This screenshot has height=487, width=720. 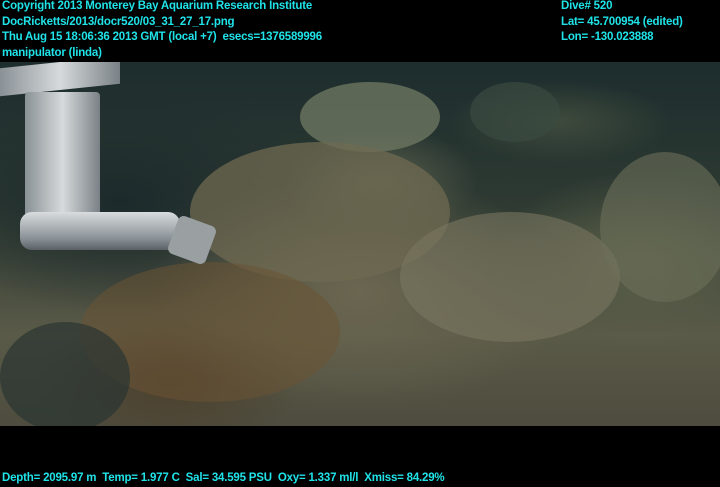 I want to click on latitude-text: Lat= 45.700954 (edited), so click(x=622, y=21).